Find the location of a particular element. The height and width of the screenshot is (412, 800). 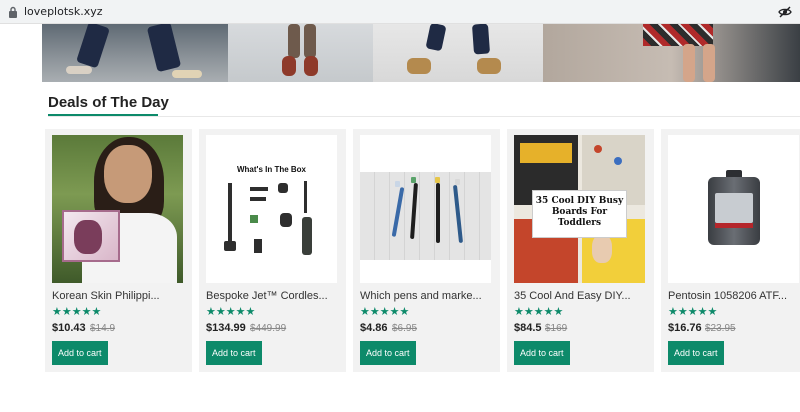

browser-address-bar: loveplotsk.xyz is located at coordinates (400, 12).